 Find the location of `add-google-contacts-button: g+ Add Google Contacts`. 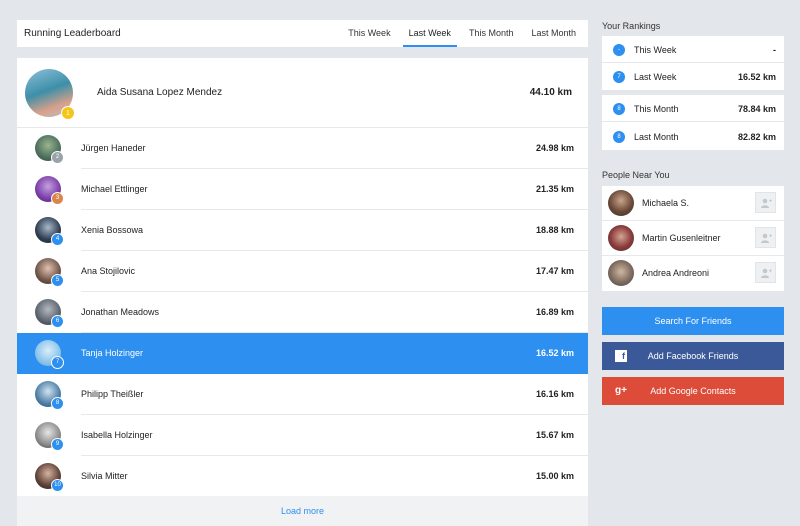

add-google-contacts-button: g+ Add Google Contacts is located at coordinates (693, 391).